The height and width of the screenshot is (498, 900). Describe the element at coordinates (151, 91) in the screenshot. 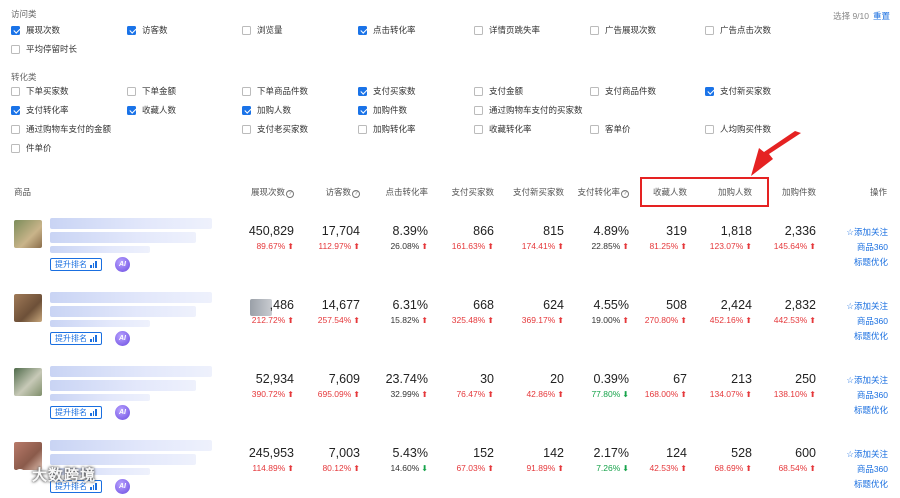

I see `checkbox-conv-1: 下单金额` at that location.